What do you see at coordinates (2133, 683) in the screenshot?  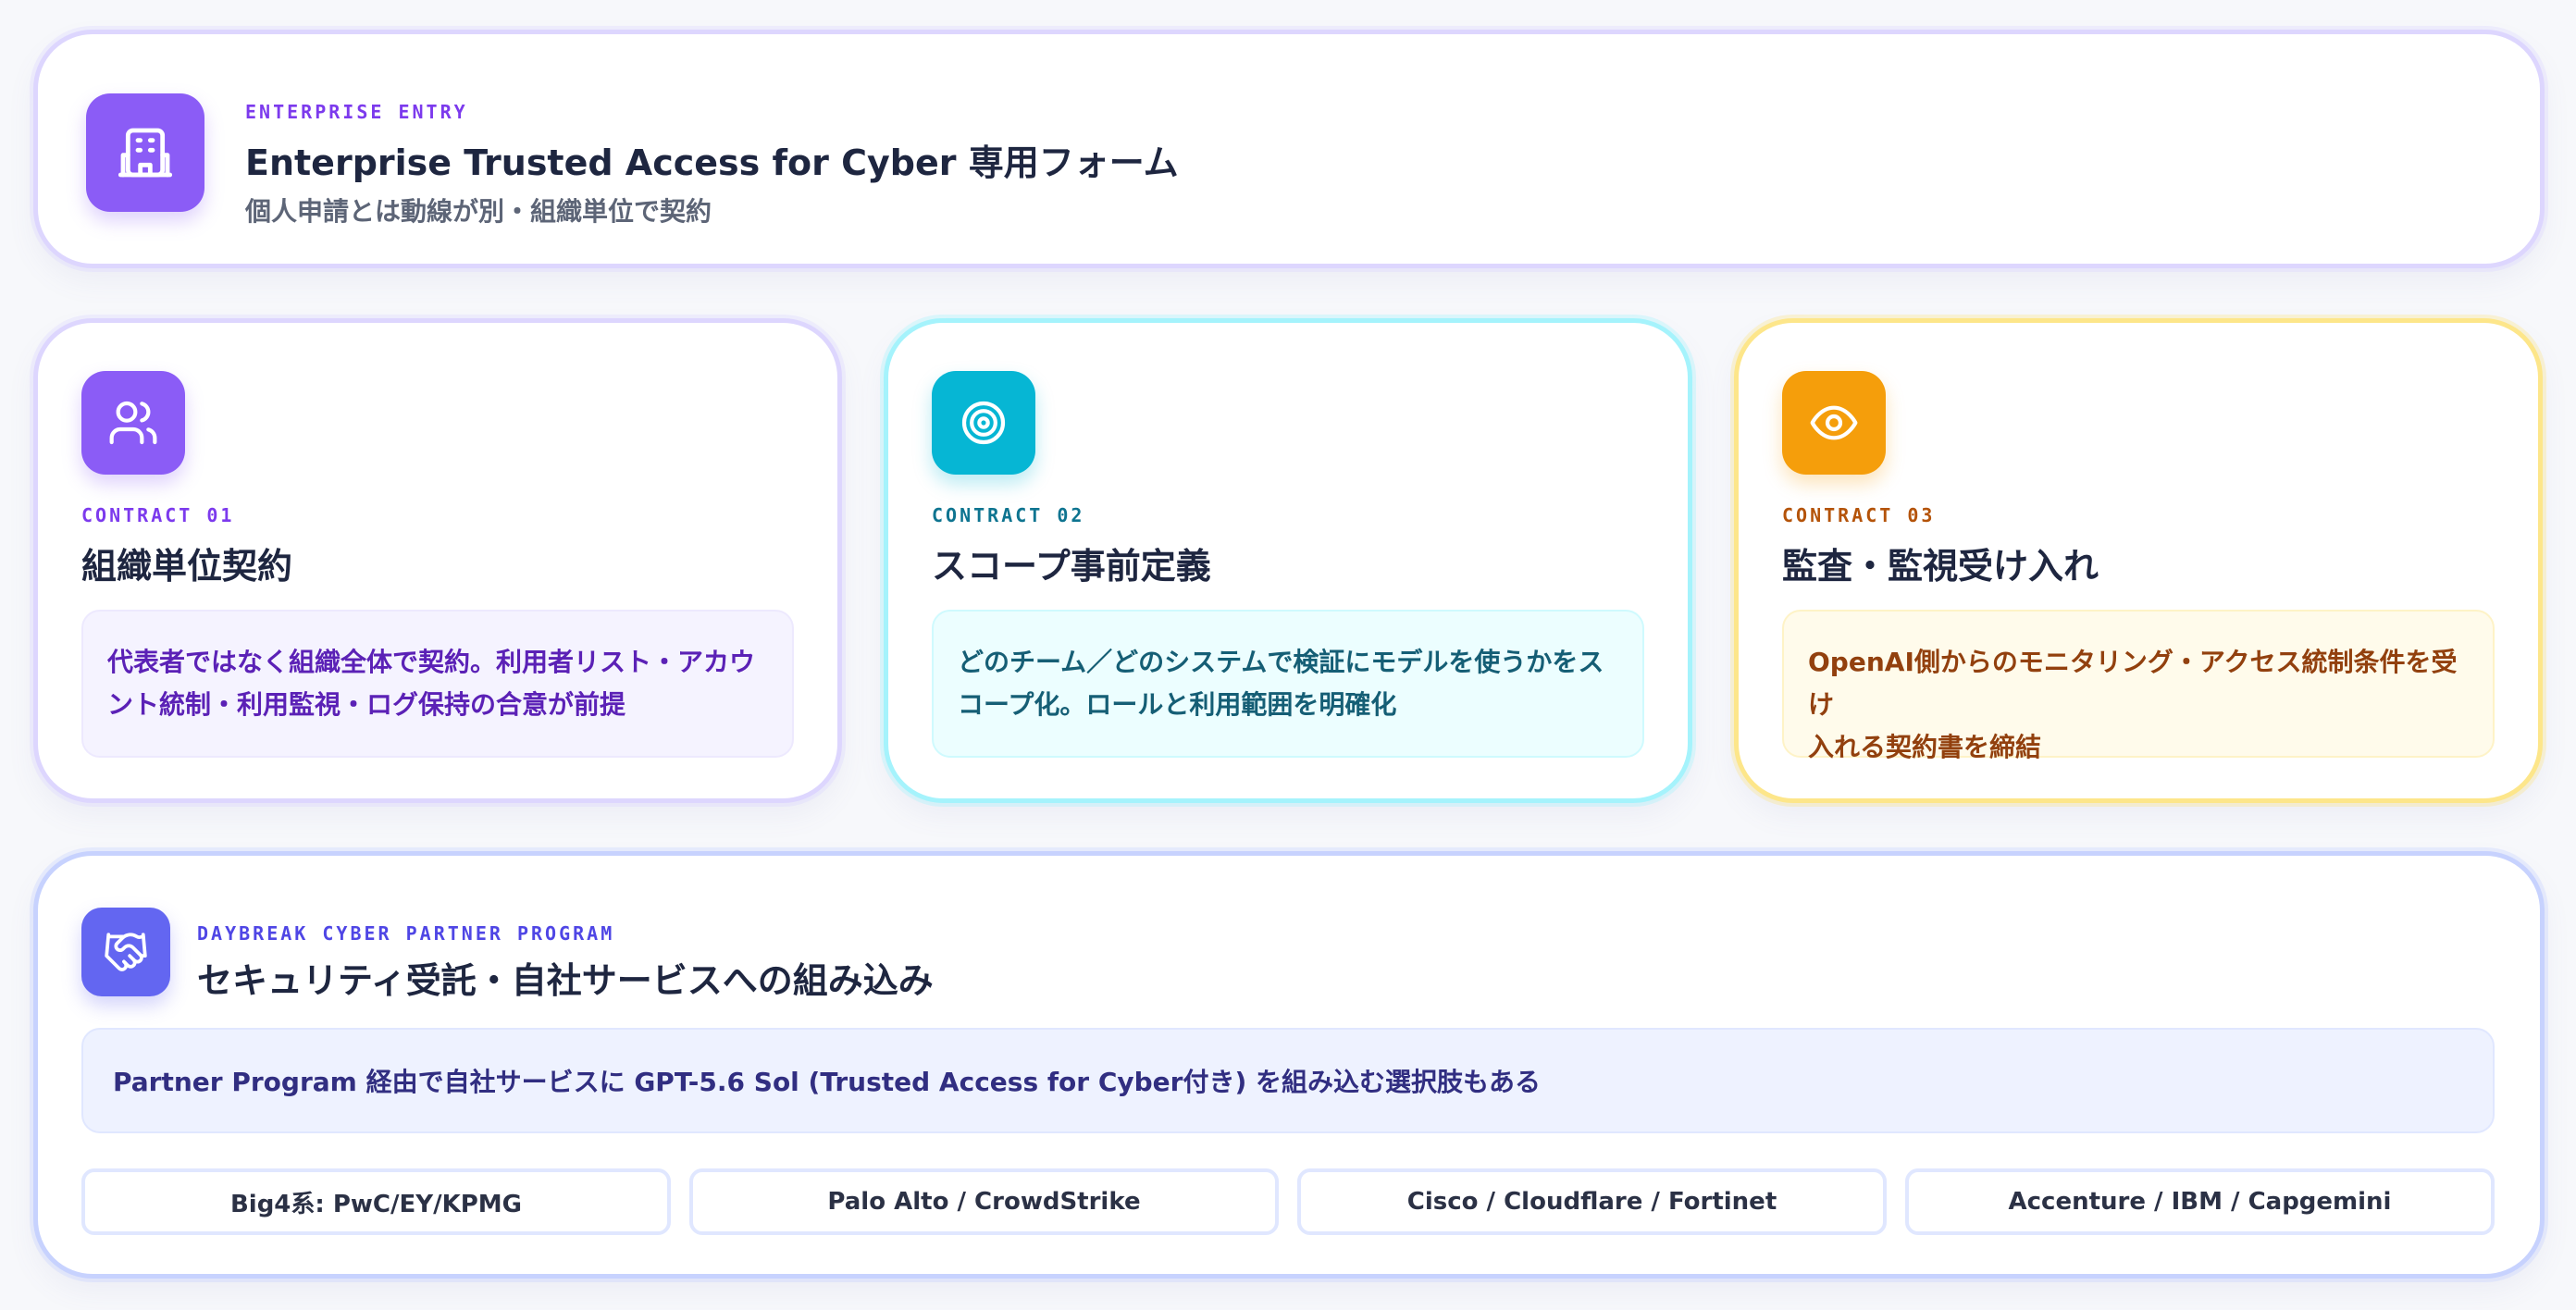 I see `contract-description-line: OpenAI側からのモニタリング・アクセス統制条件を受け` at bounding box center [2133, 683].